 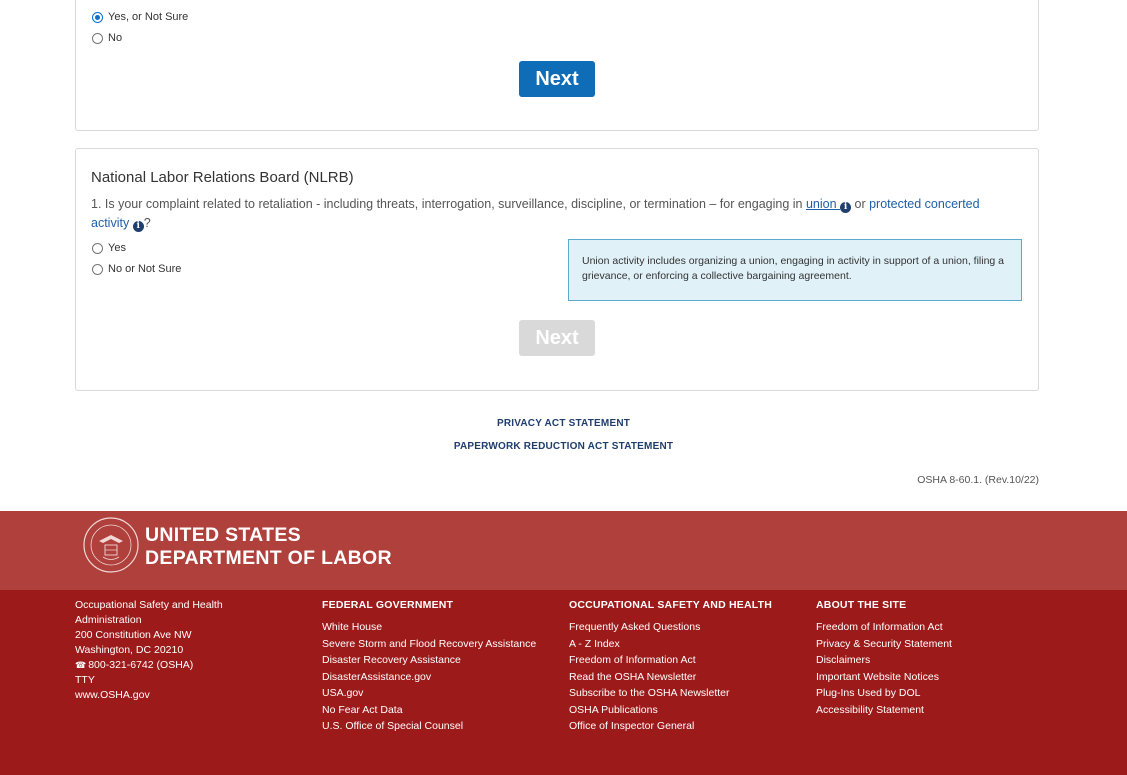 What do you see at coordinates (268, 558) in the screenshot?
I see `org-line-2: DEPARTMENT OF LABOR` at bounding box center [268, 558].